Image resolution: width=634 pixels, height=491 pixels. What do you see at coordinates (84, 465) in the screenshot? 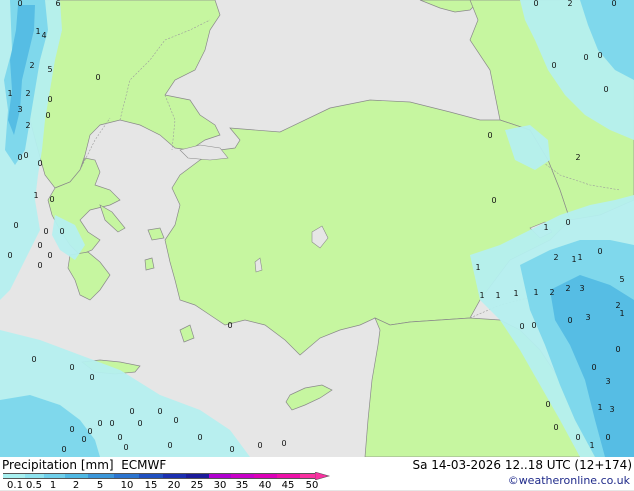
I see `map-title: Precipitation [mm] ECMWF` at bounding box center [84, 465].